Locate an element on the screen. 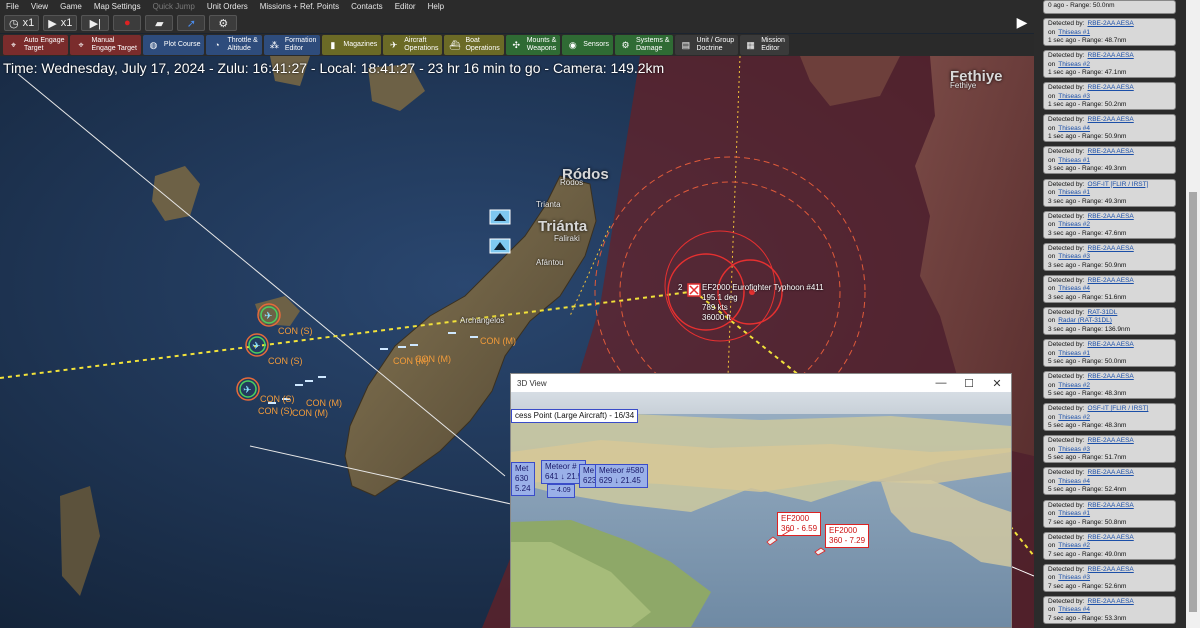 The height and width of the screenshot is (628, 1200). tag-access-point: cess Point (Large Aircraft) - 16/34 is located at coordinates (575, 416).